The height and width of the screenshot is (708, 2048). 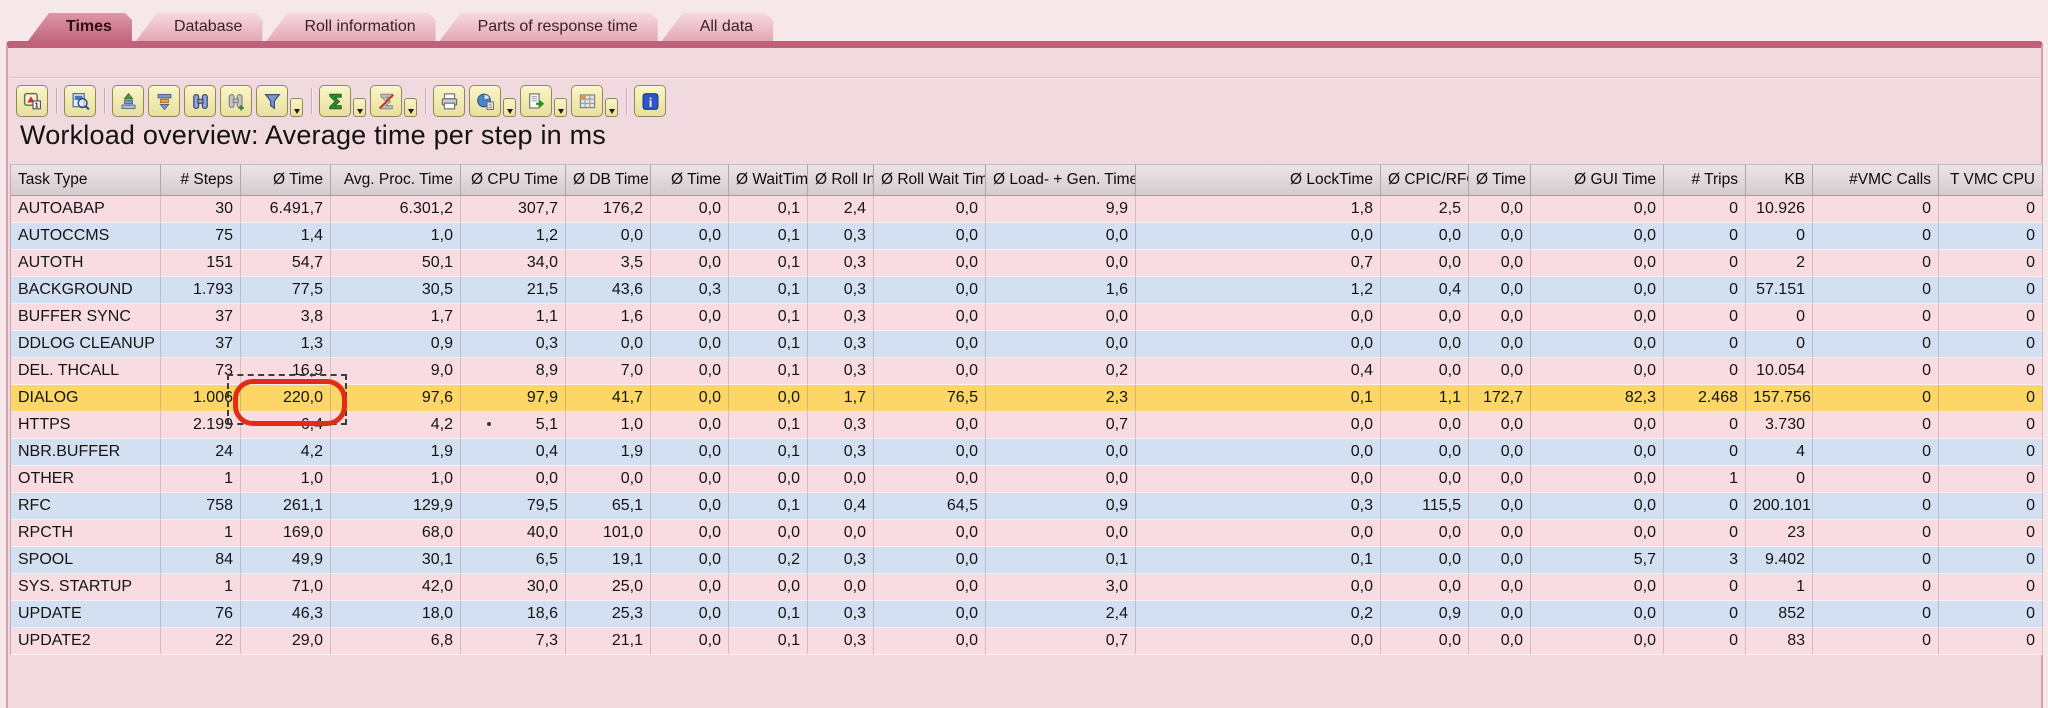 What do you see at coordinates (286, 533) in the screenshot?
I see `table-cell: 169,0` at bounding box center [286, 533].